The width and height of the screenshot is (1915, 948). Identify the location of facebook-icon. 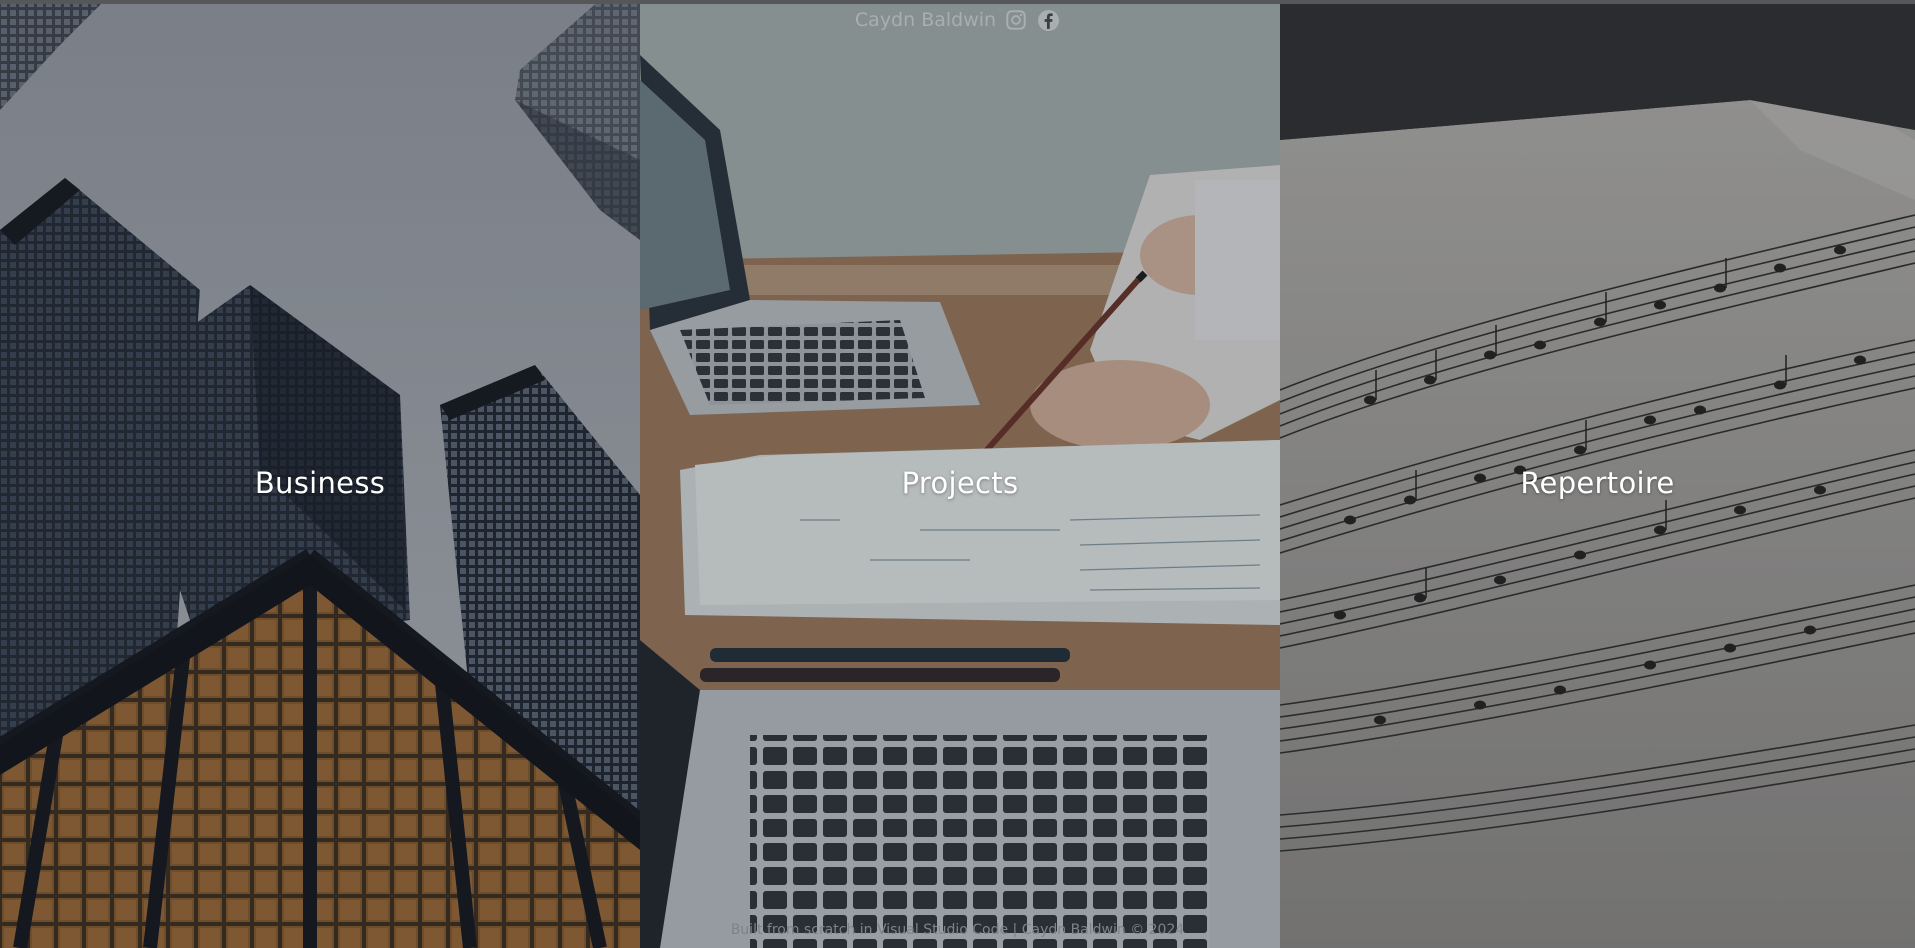
(1048, 20).